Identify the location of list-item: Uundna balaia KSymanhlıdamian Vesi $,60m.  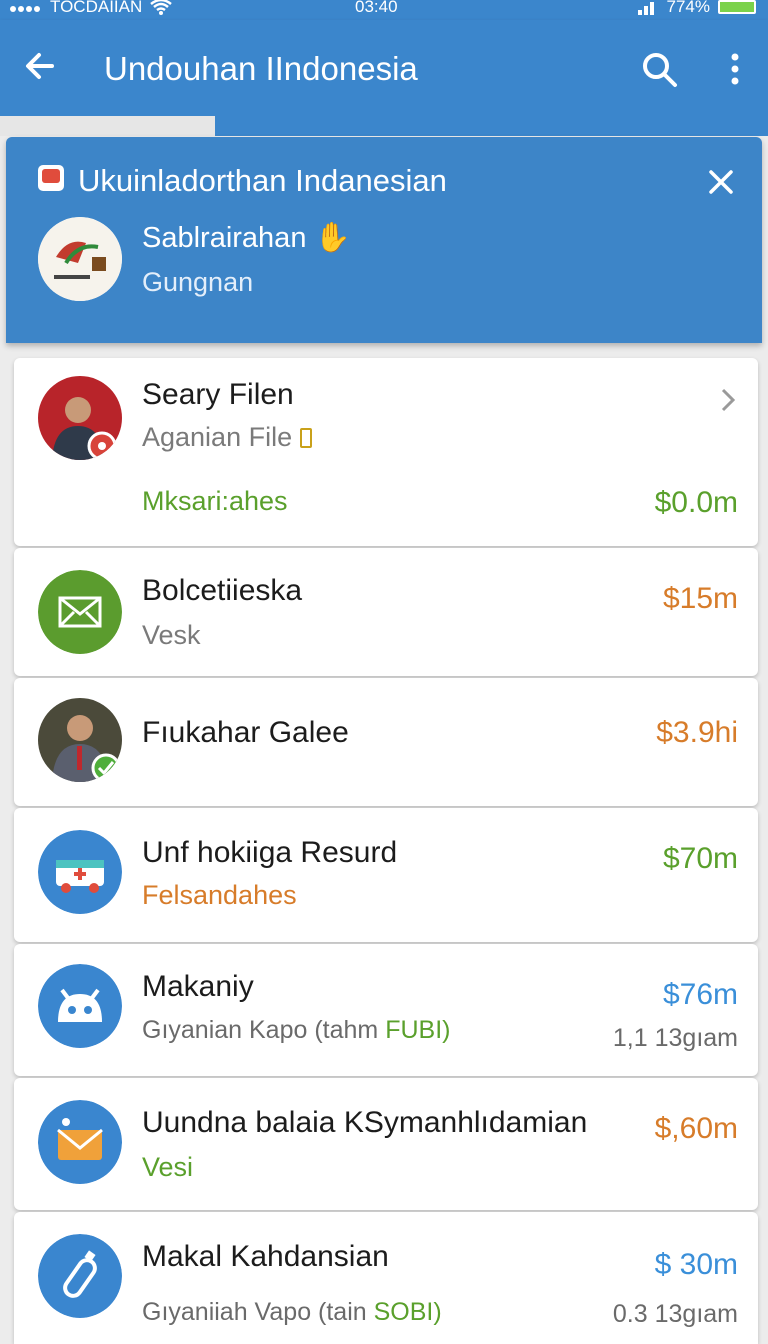
(386, 1144).